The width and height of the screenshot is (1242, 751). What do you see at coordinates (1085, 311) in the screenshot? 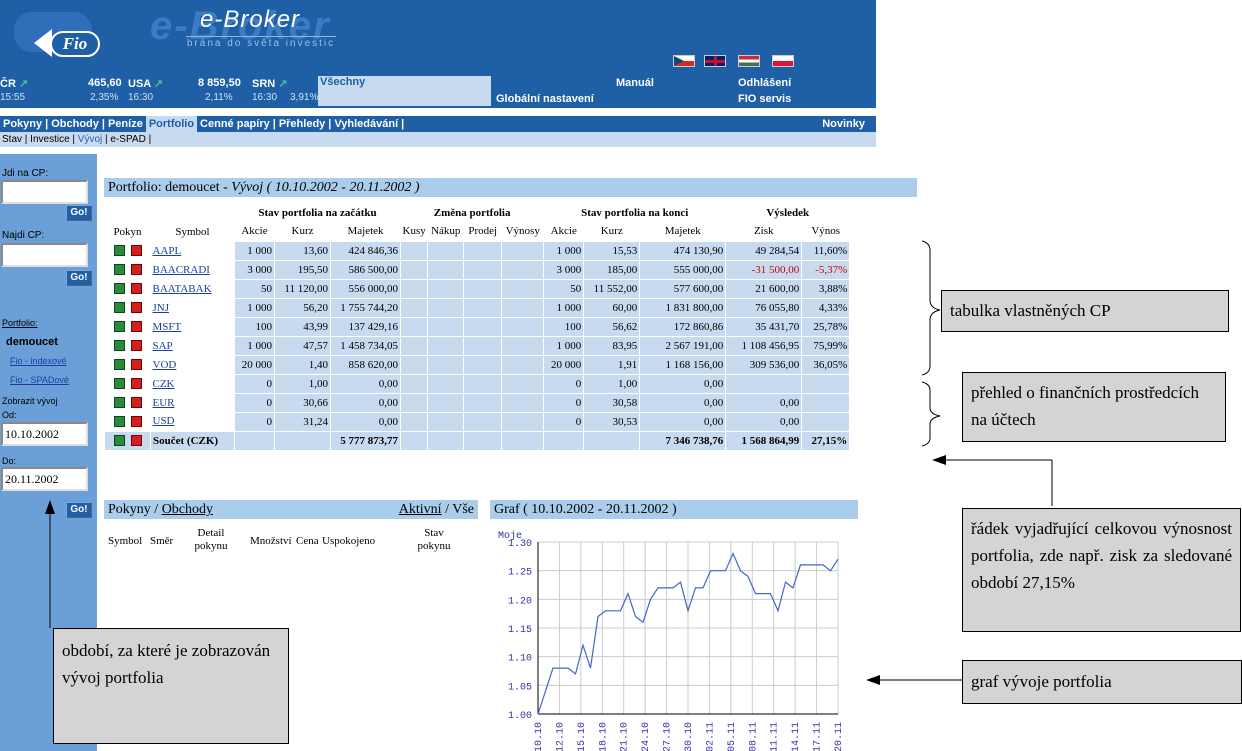
I see `callout-owned-securities: tabulka vlastněných CP` at bounding box center [1085, 311].